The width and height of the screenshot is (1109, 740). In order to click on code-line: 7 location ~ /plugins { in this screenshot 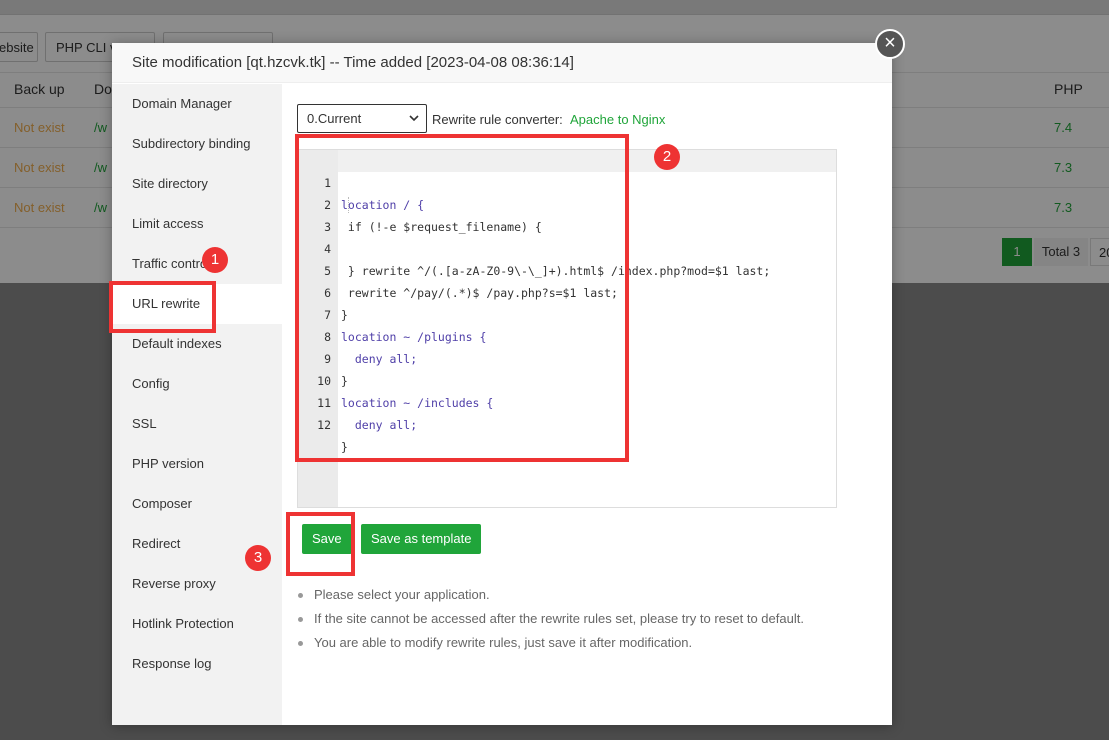, I will do `click(567, 313)`.